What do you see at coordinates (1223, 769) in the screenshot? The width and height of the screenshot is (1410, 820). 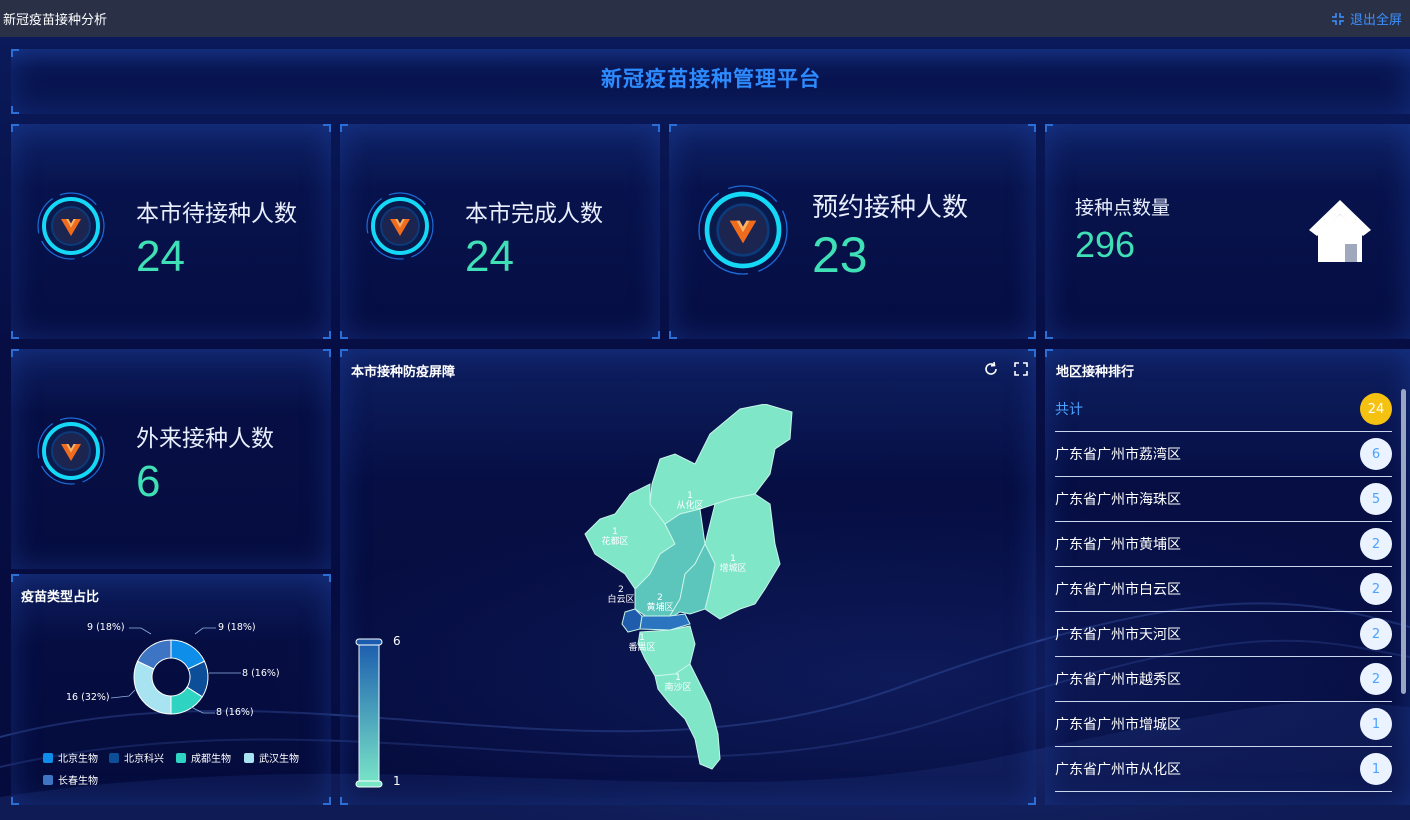 I see `ranking-row: 广东省广州市从化区 1` at bounding box center [1223, 769].